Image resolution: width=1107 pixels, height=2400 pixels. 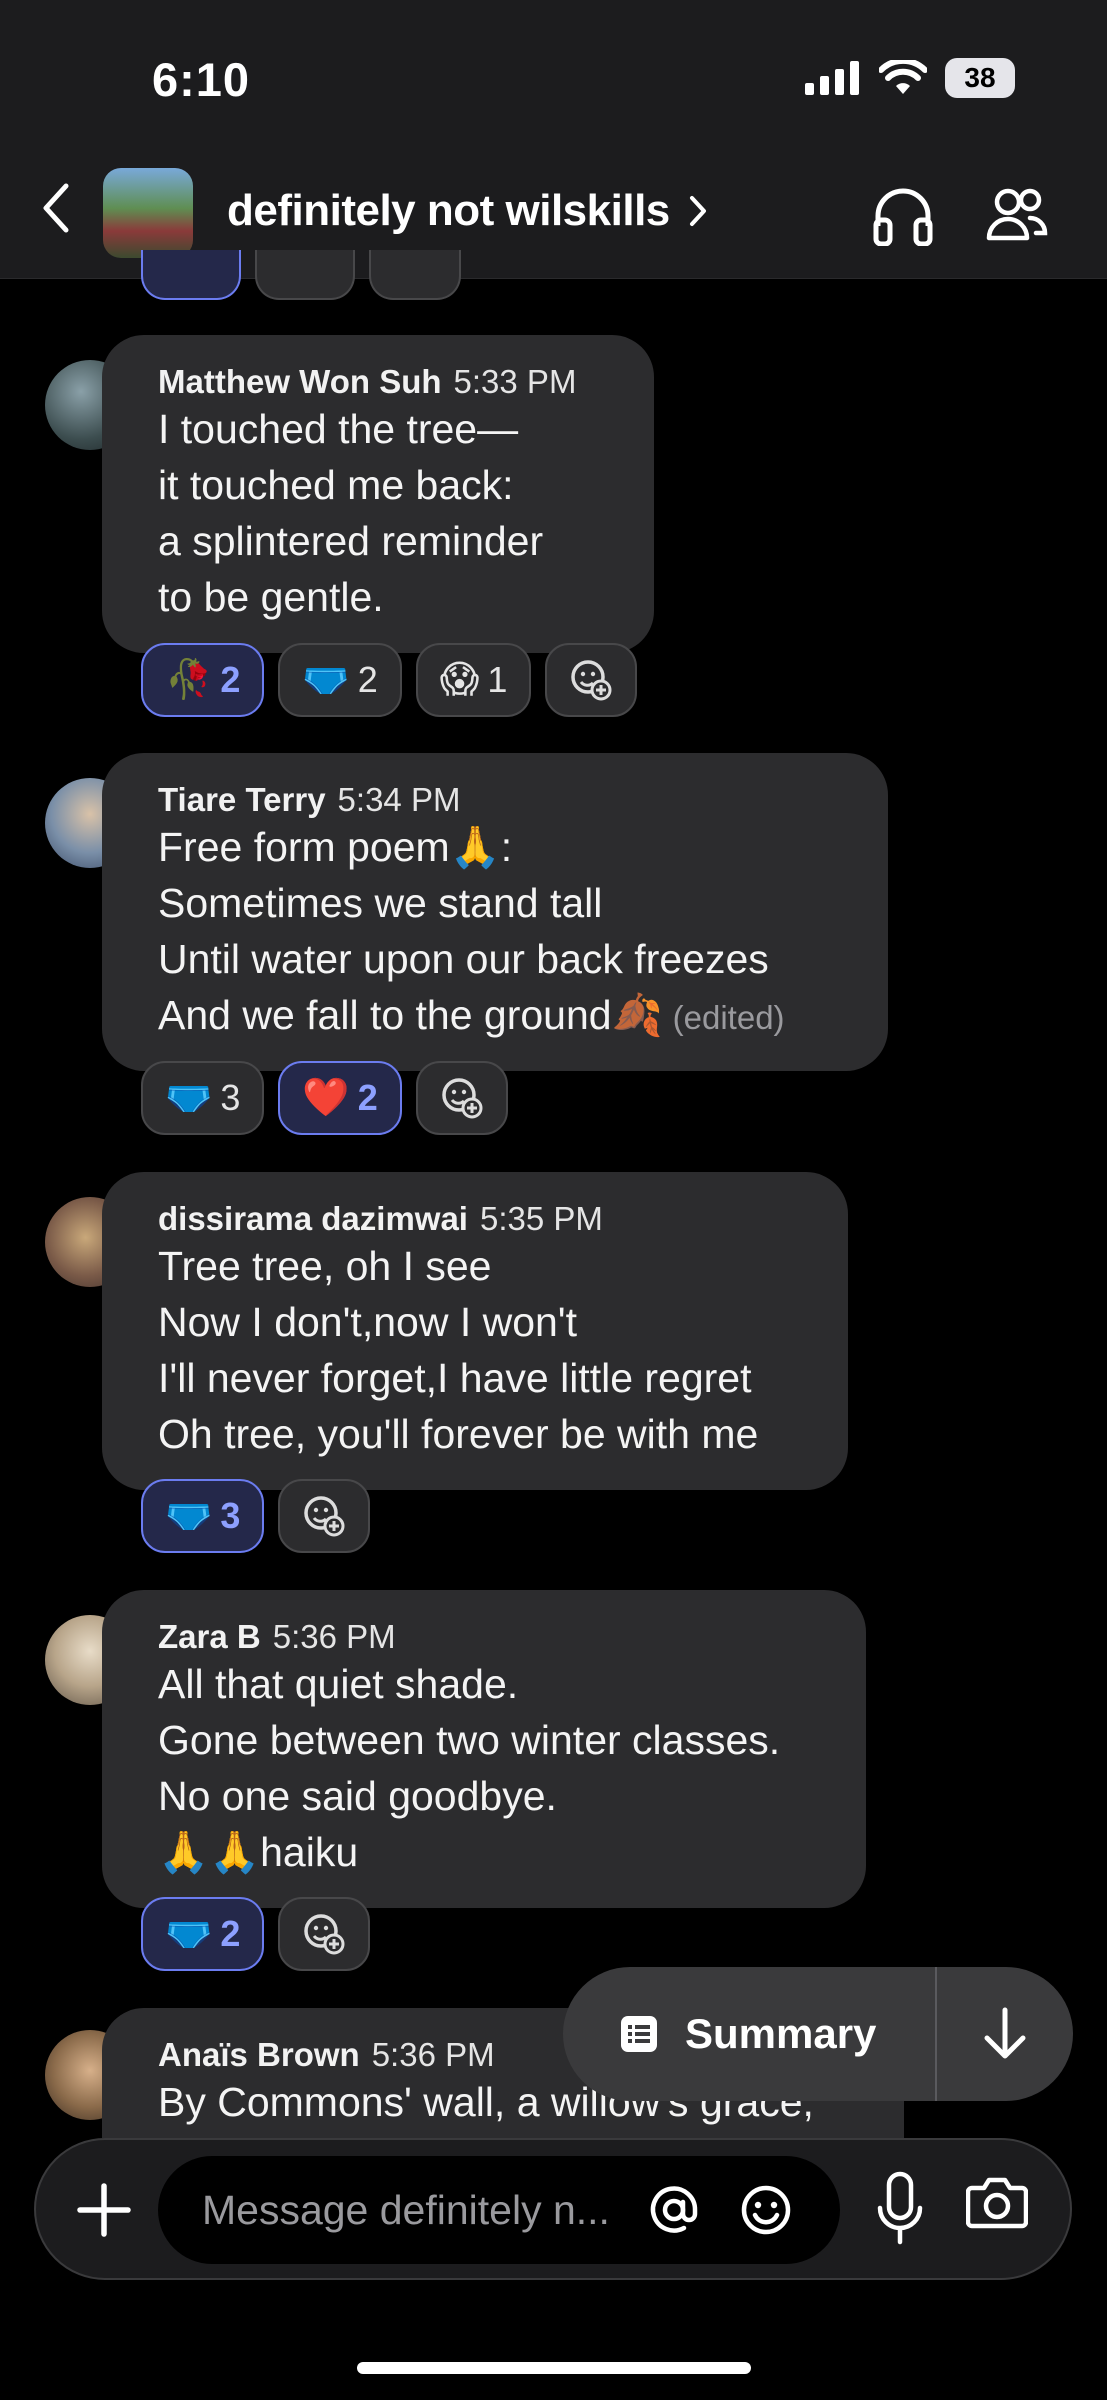 What do you see at coordinates (766, 2210) in the screenshot?
I see `emoji-icon` at bounding box center [766, 2210].